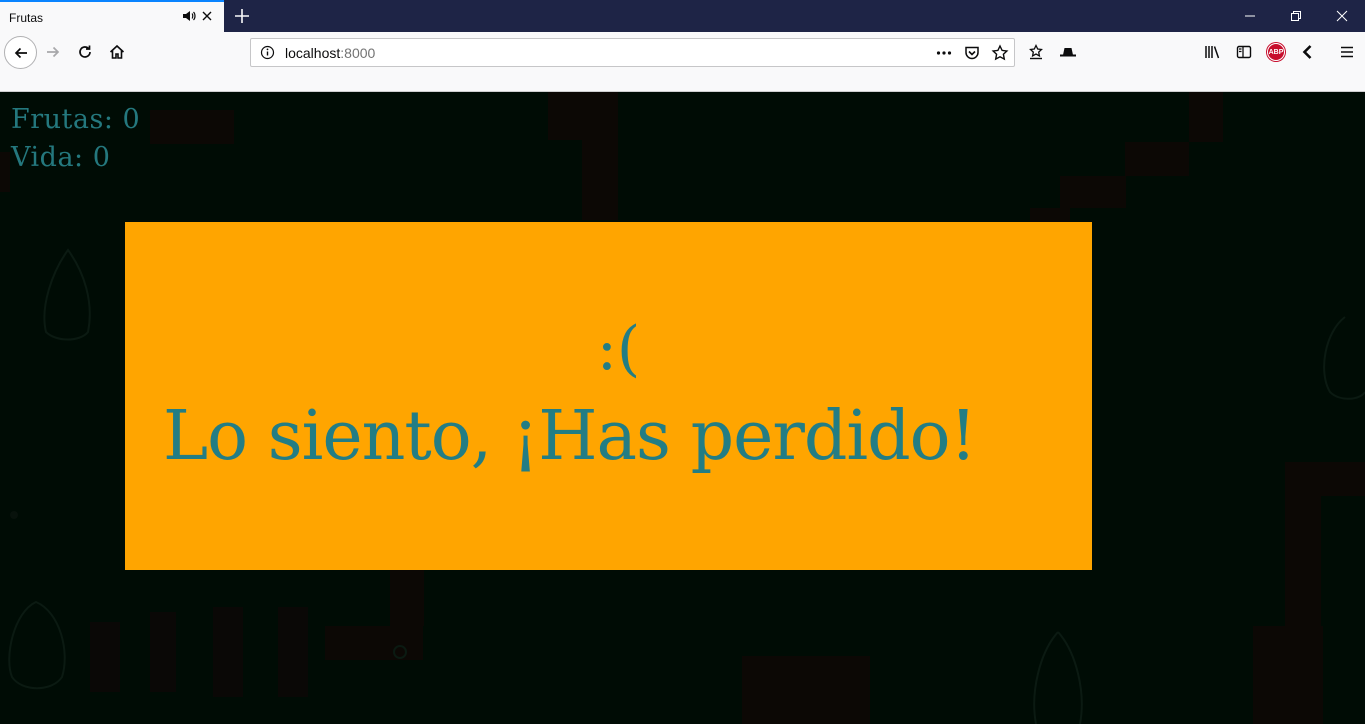 The height and width of the screenshot is (724, 1365). What do you see at coordinates (117, 52) in the screenshot?
I see `home-icon` at bounding box center [117, 52].